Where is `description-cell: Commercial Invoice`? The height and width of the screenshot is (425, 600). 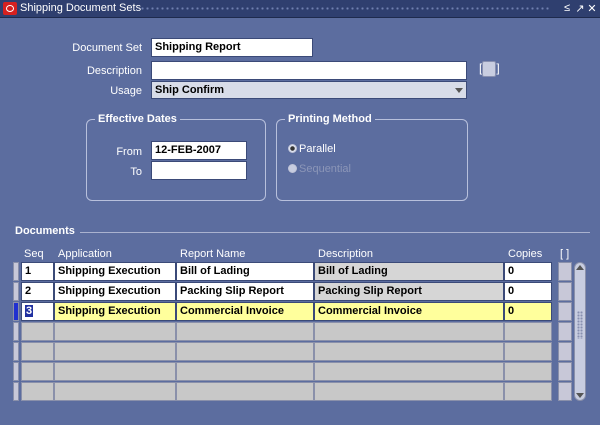 description-cell: Commercial Invoice is located at coordinates (409, 311).